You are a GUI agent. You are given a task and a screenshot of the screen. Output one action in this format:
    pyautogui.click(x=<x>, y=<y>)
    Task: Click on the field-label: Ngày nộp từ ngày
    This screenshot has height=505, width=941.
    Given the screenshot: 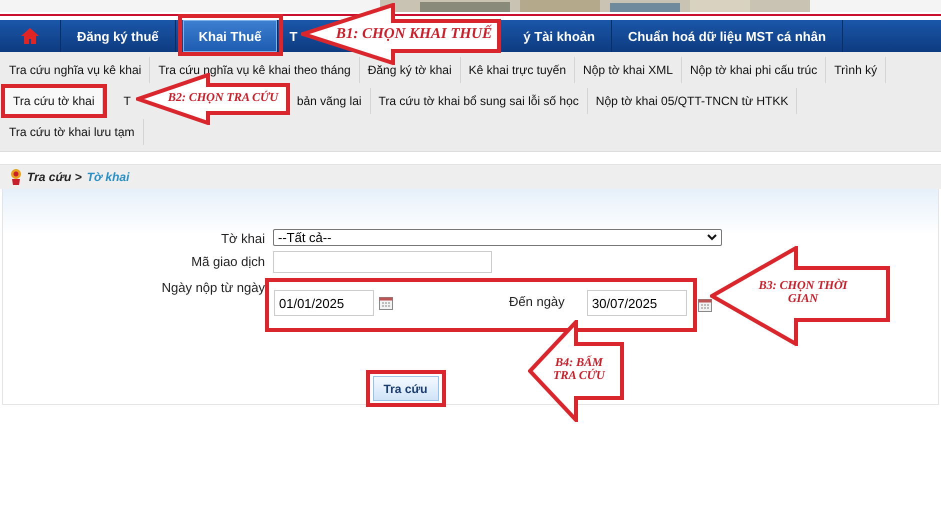 What is the action you would take?
    pyautogui.click(x=212, y=287)
    